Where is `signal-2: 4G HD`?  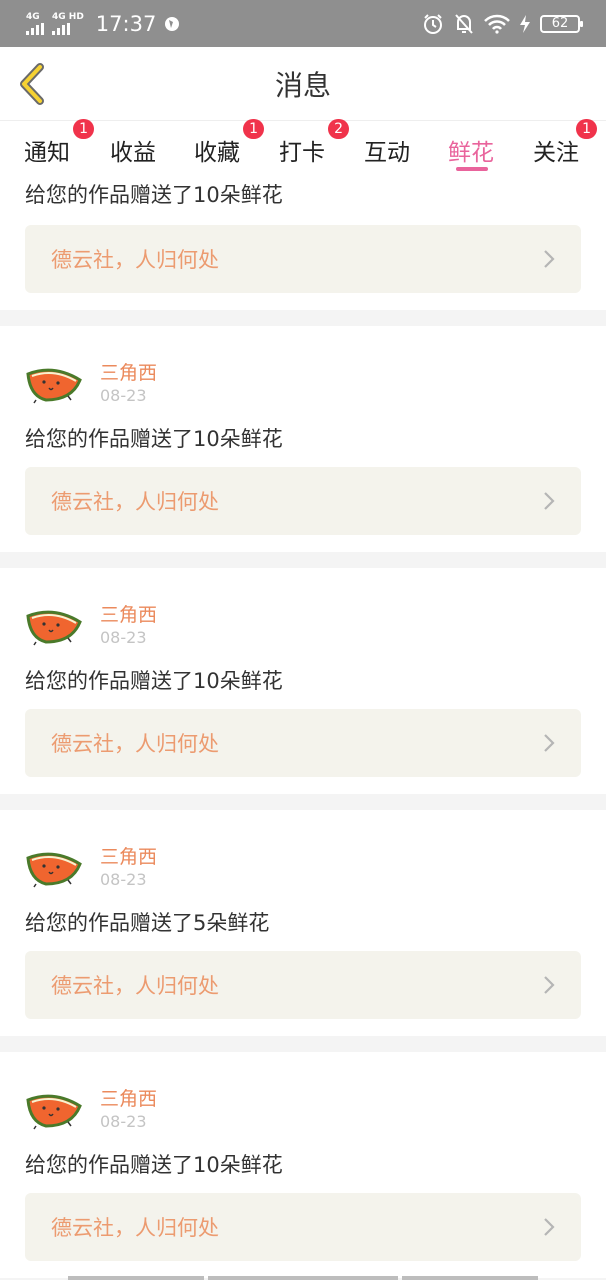 signal-2: 4G HD is located at coordinates (68, 23).